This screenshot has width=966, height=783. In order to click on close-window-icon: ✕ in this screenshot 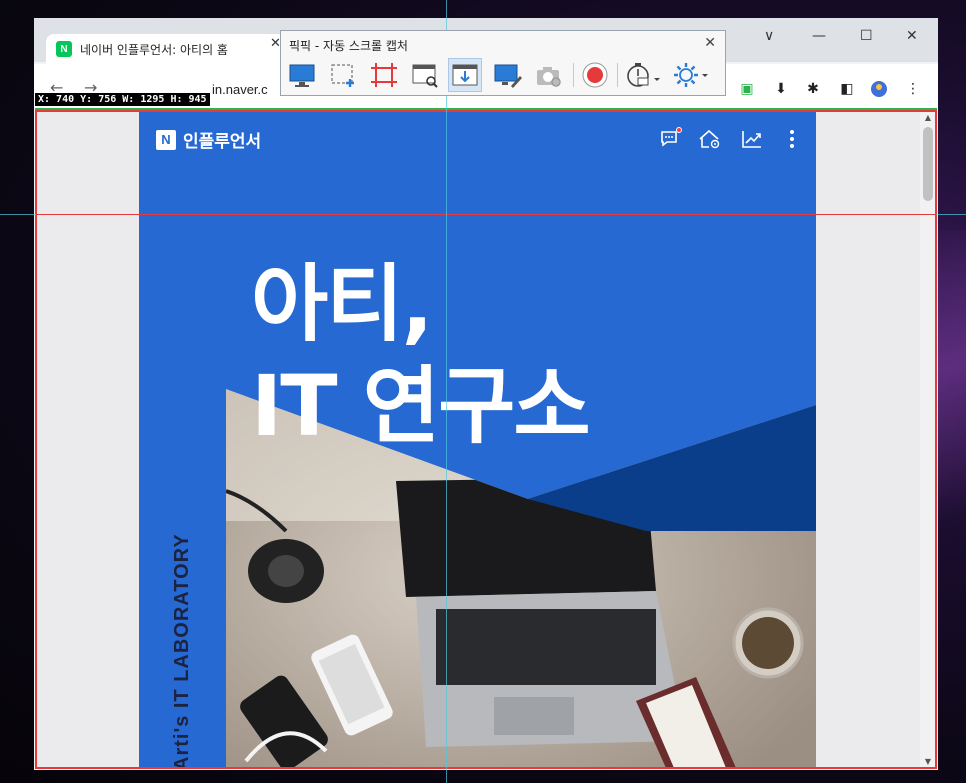, I will do `click(912, 36)`.